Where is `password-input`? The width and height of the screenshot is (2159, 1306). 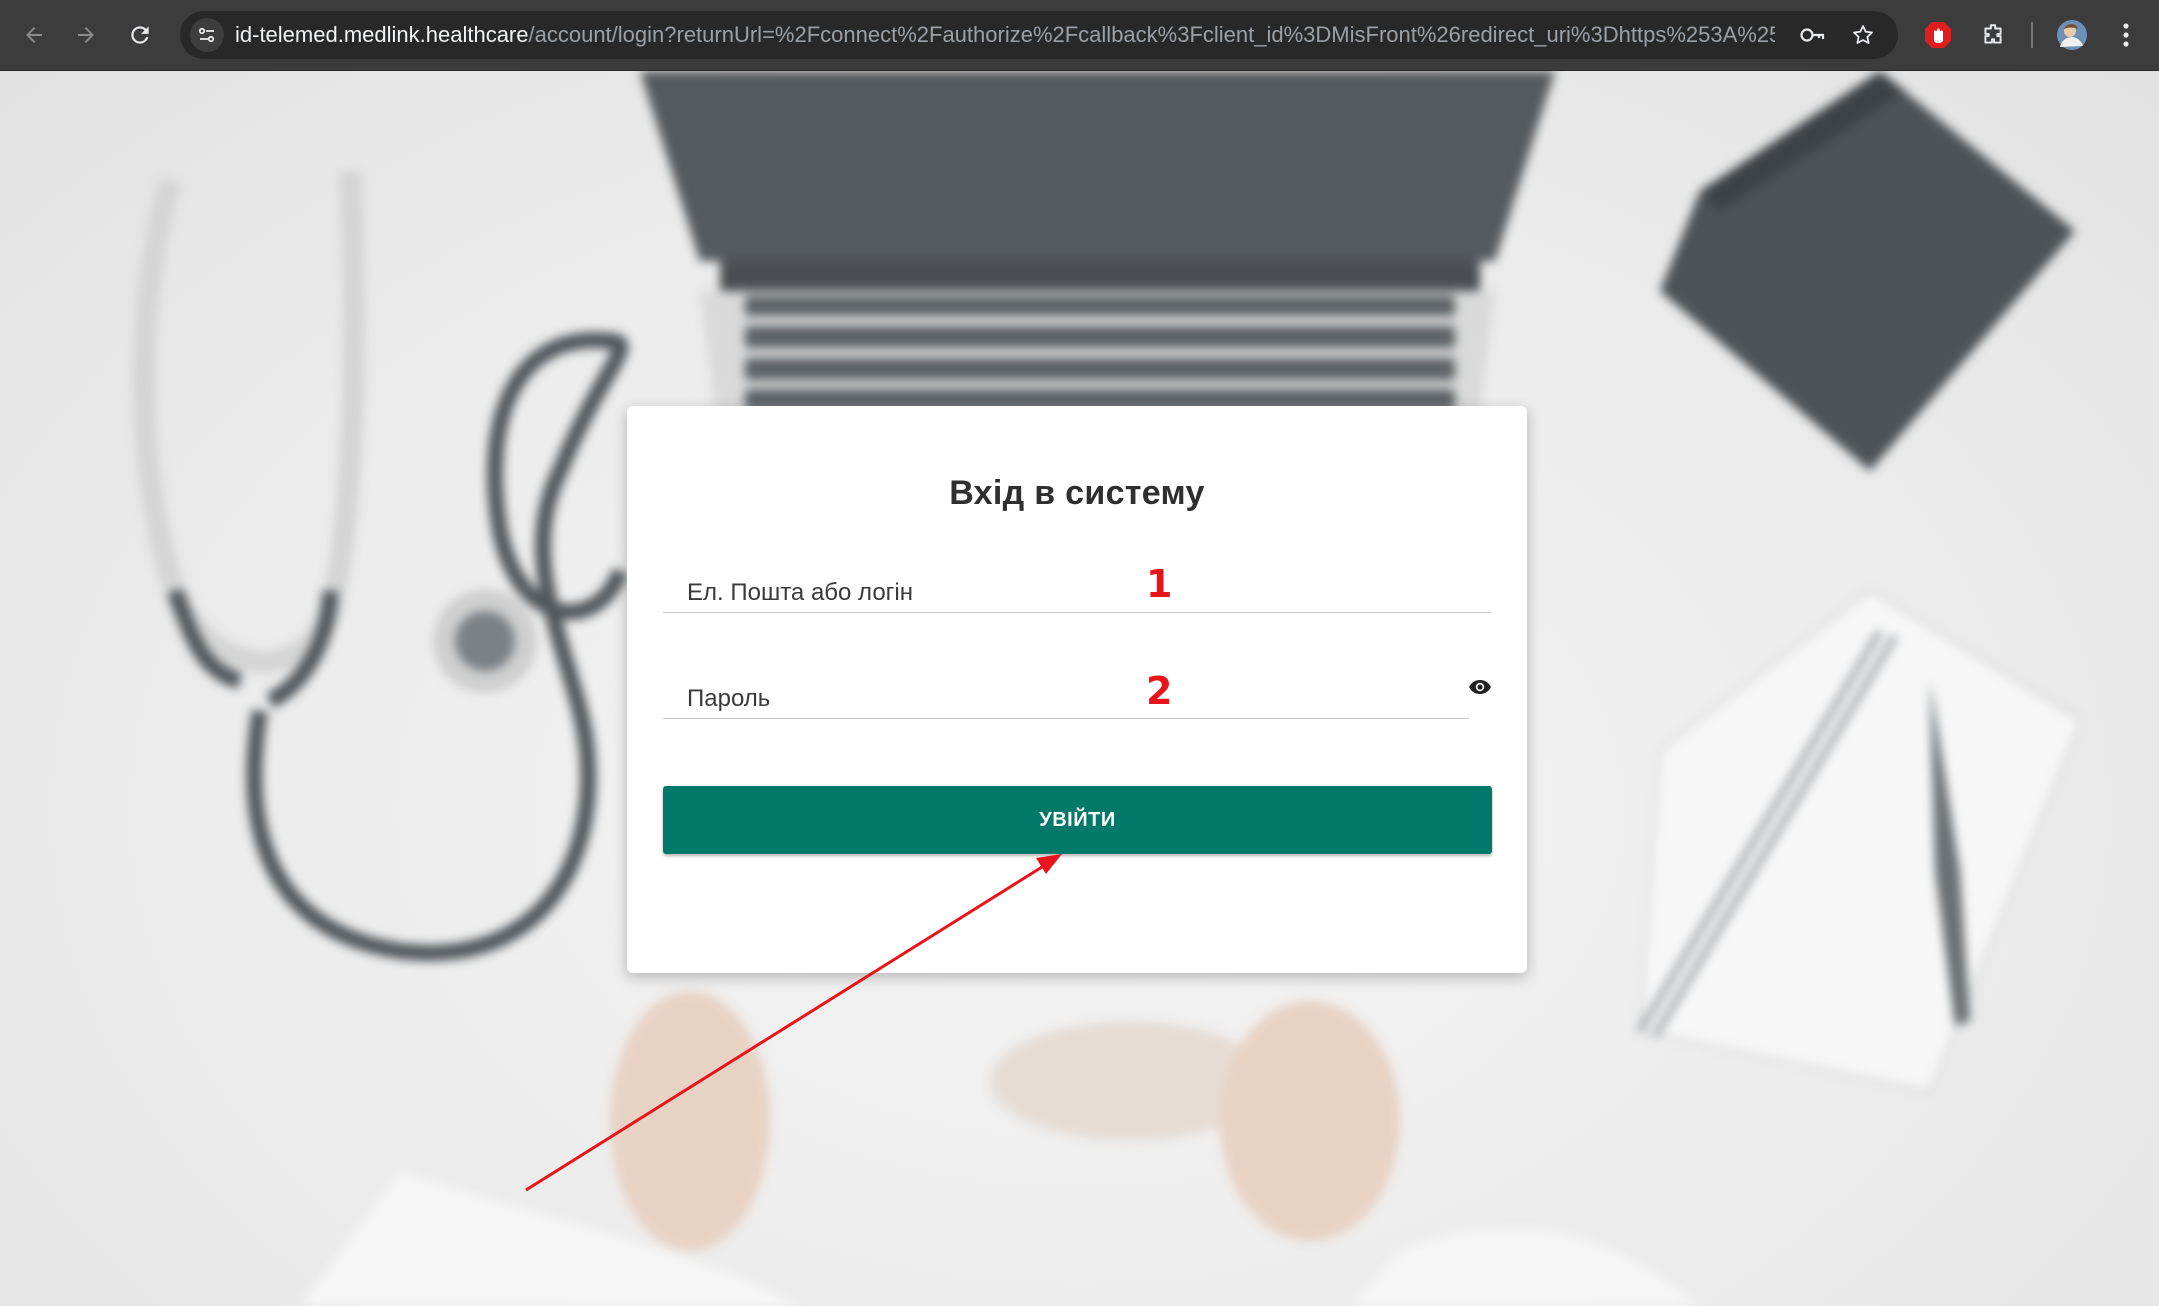
password-input is located at coordinates (1066, 688).